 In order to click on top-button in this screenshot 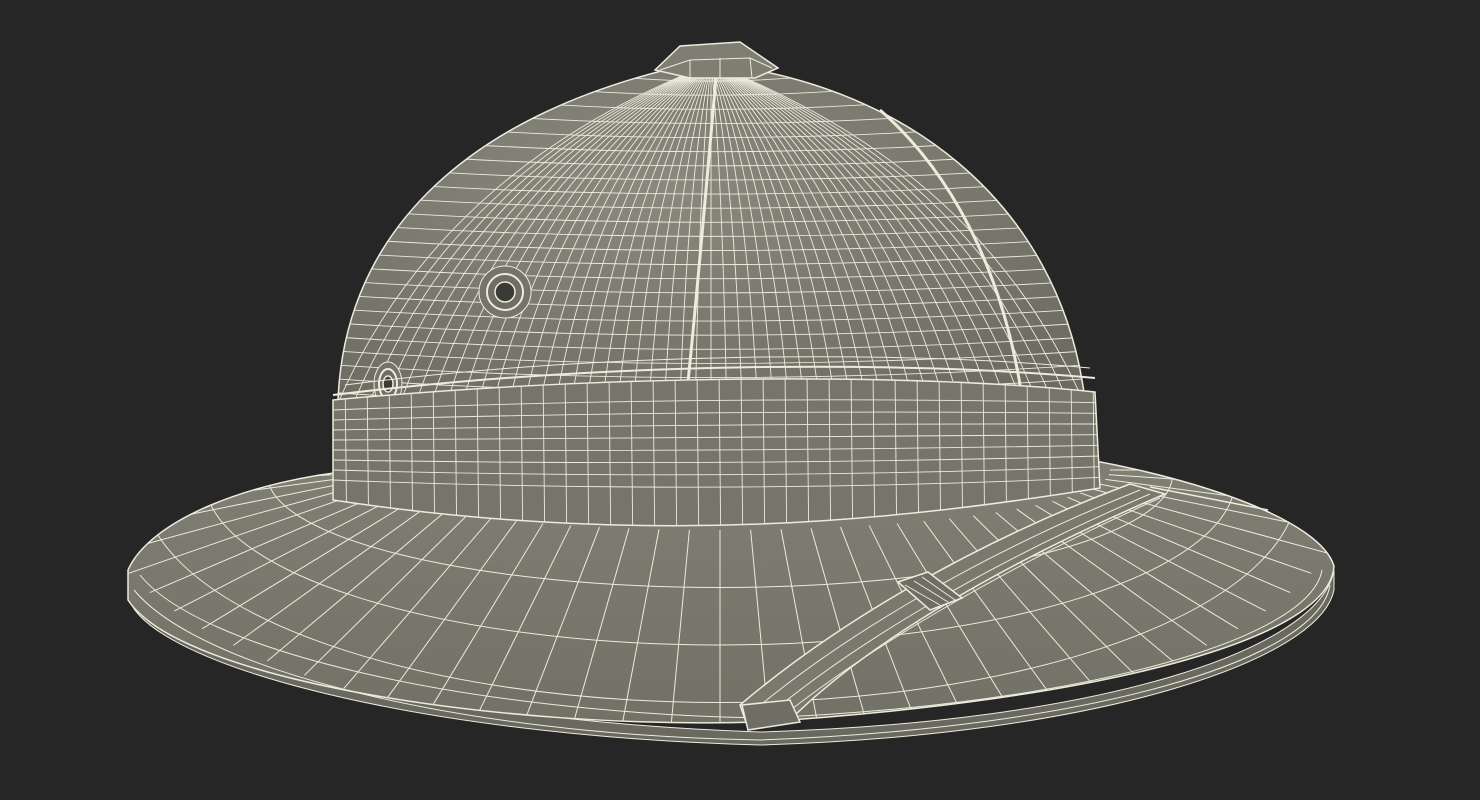, I will do `click(716, 60)`.